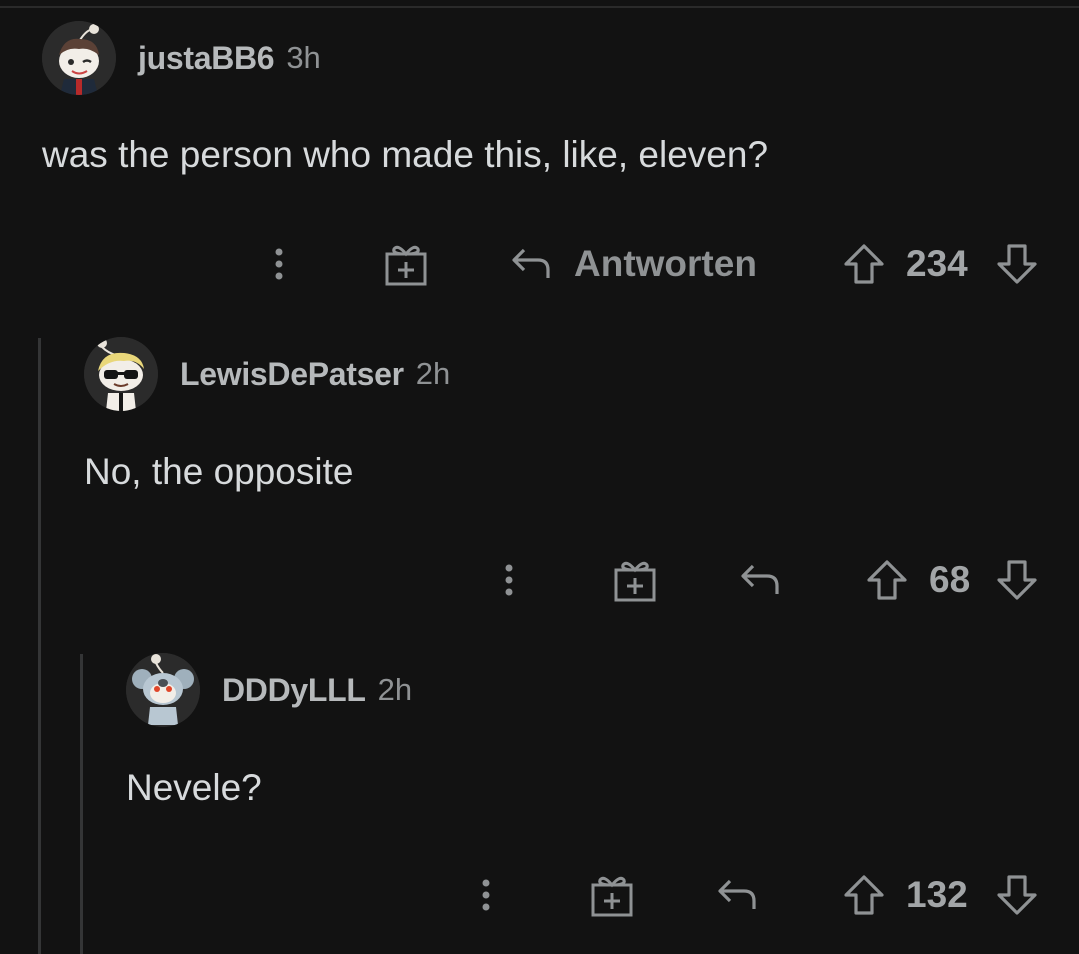 The image size is (1079, 954). What do you see at coordinates (294, 690) in the screenshot?
I see `username: DDDyLLL` at bounding box center [294, 690].